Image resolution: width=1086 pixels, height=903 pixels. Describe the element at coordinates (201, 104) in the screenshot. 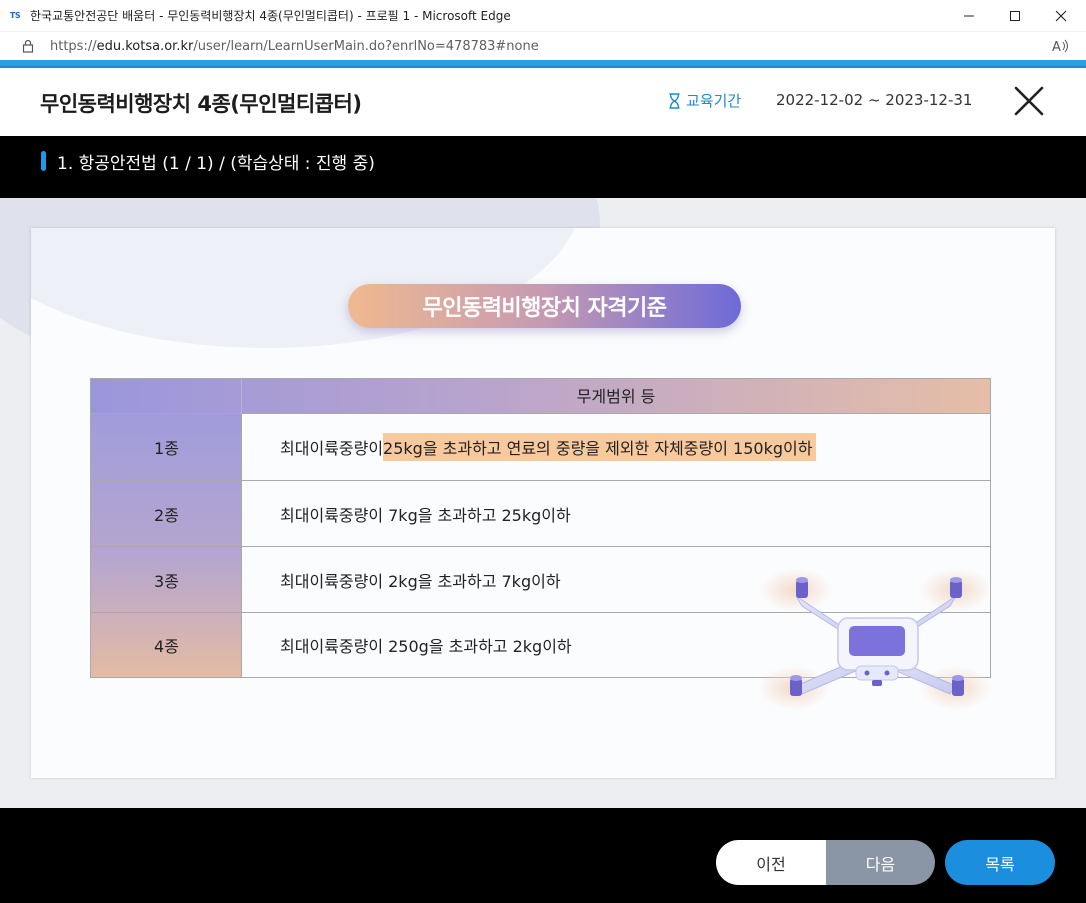

I see `course-title: 무인동력비행장치 4종(무인멀티콥터)` at that location.